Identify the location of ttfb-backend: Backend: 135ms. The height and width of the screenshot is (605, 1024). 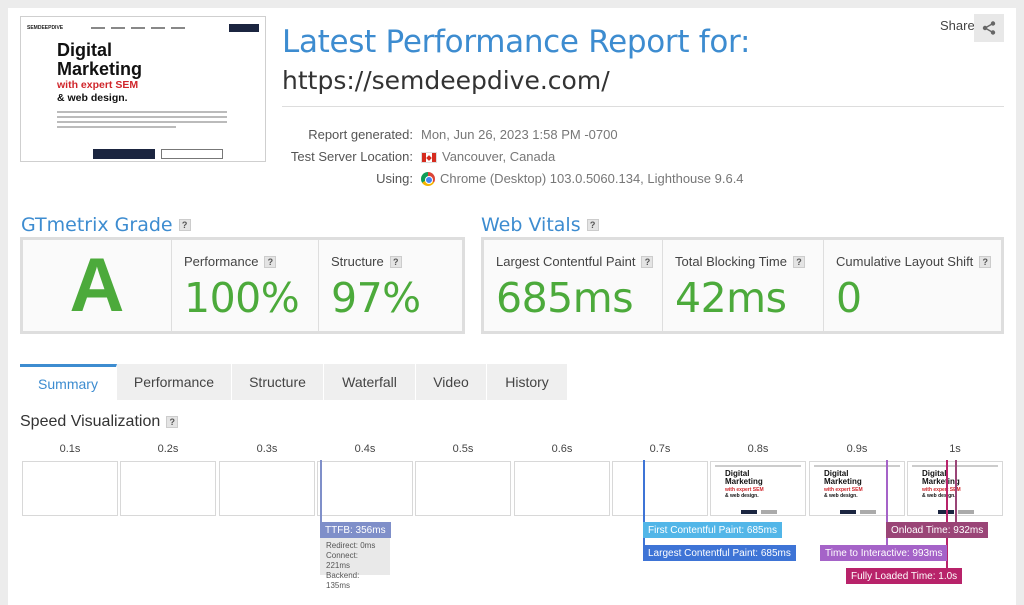
(343, 580).